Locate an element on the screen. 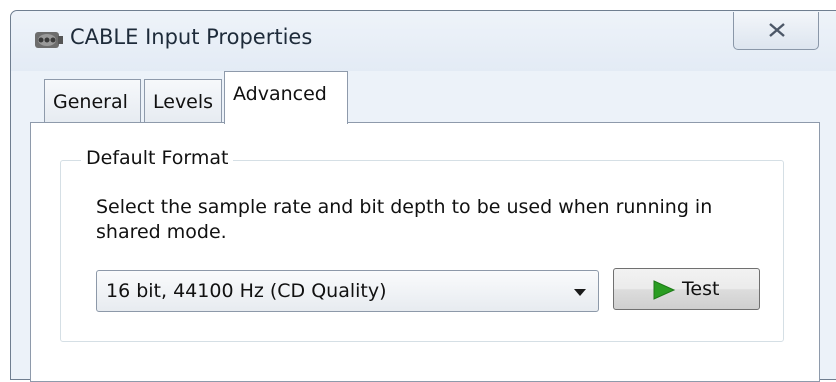 Image resolution: width=836 pixels, height=382 pixels. tab-advanced: Advanced is located at coordinates (286, 97).